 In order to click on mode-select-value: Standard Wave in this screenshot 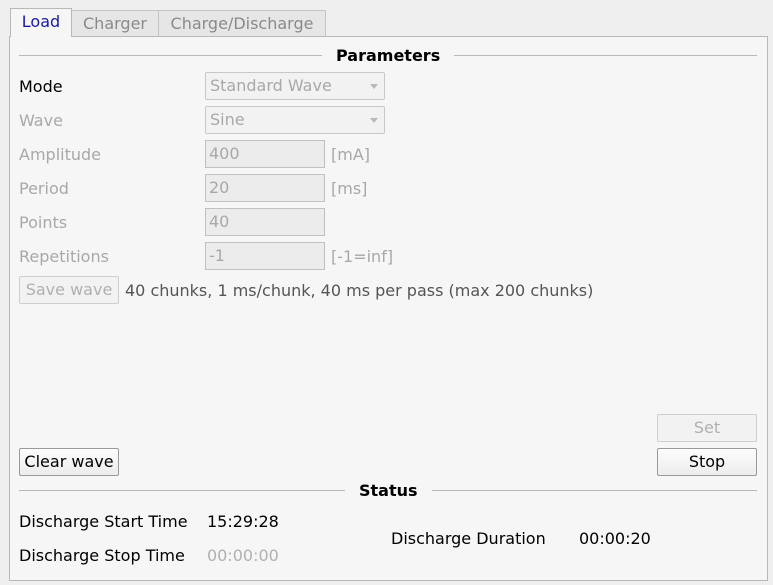, I will do `click(271, 85)`.